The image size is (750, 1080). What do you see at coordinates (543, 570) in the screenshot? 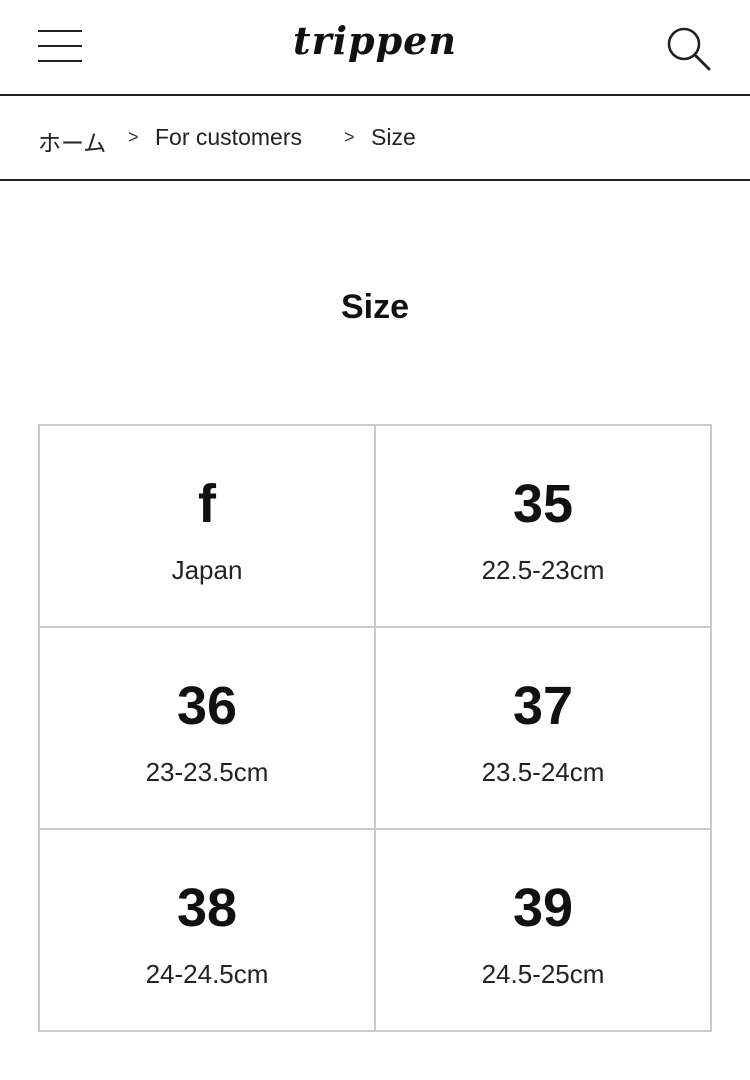
I see `size-range: 22.5-23cm` at bounding box center [543, 570].